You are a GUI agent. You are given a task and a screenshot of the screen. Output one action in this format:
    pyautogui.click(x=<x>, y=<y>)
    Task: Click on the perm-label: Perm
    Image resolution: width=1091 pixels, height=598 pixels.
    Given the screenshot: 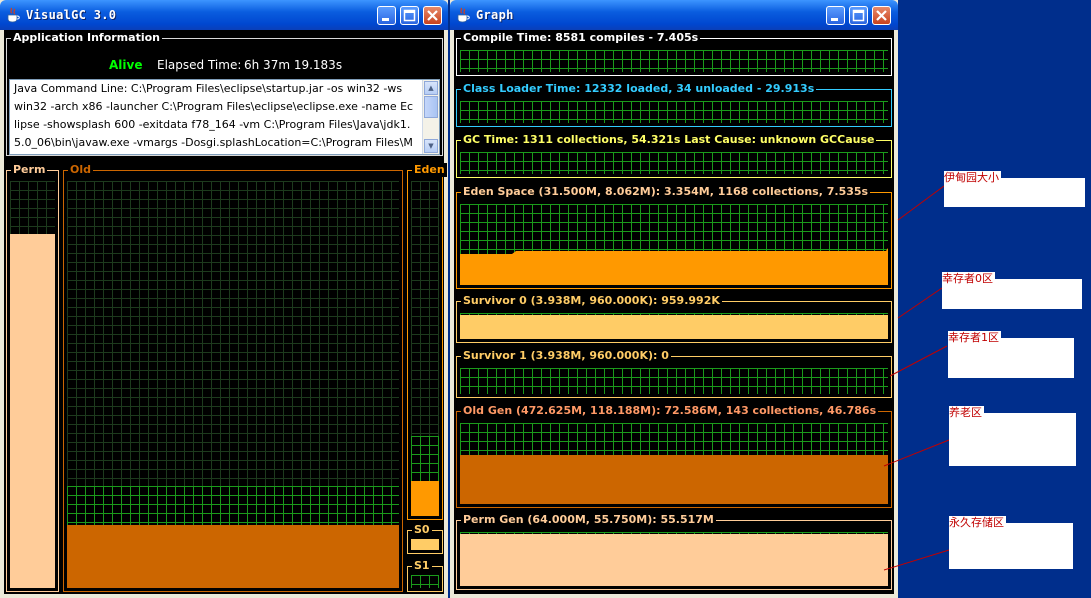 What is the action you would take?
    pyautogui.click(x=29, y=170)
    